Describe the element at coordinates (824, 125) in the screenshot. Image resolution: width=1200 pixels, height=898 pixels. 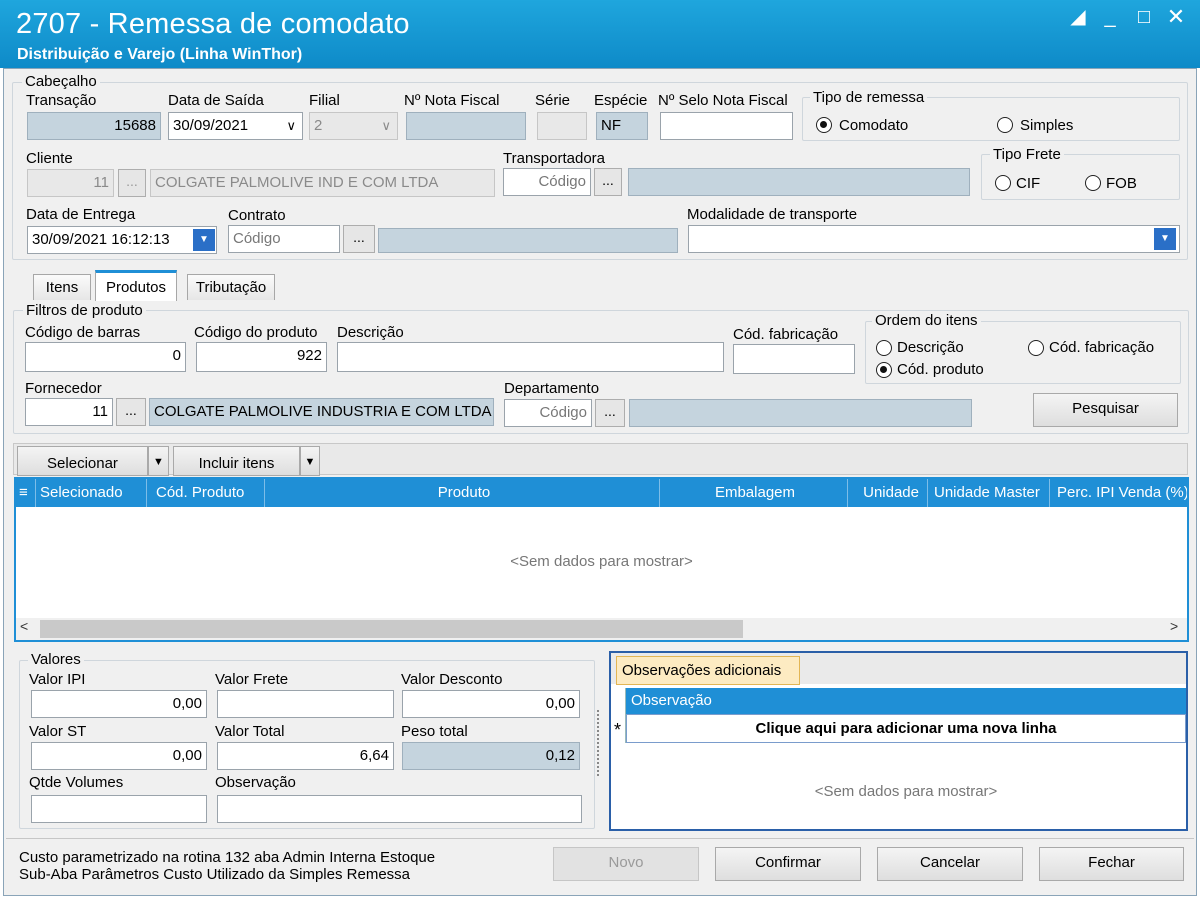
I see `comodato-radio` at that location.